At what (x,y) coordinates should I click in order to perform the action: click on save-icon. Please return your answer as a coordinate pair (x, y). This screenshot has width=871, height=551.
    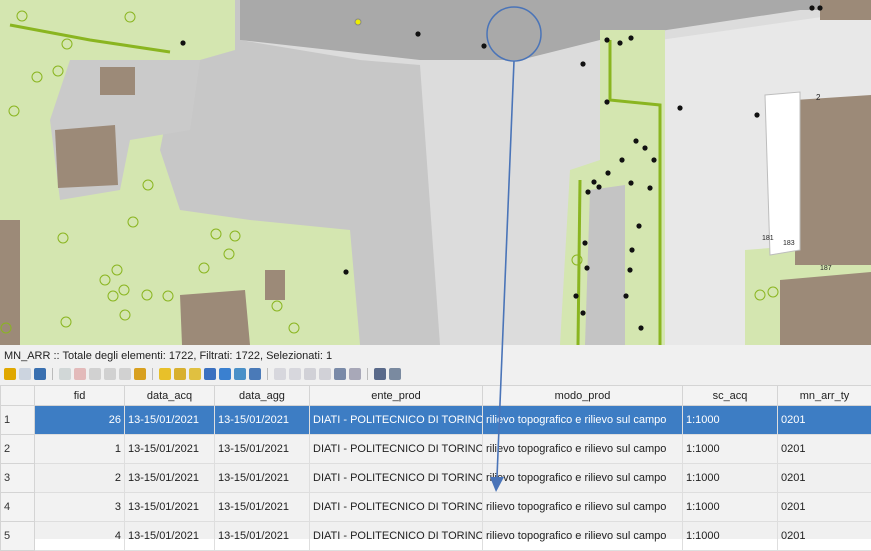
    Looking at the image, I should click on (25, 374).